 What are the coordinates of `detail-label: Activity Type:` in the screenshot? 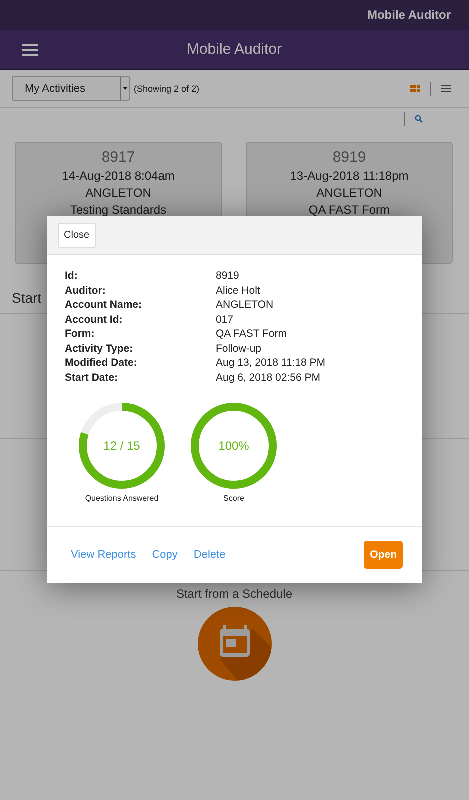 It's located at (99, 348).